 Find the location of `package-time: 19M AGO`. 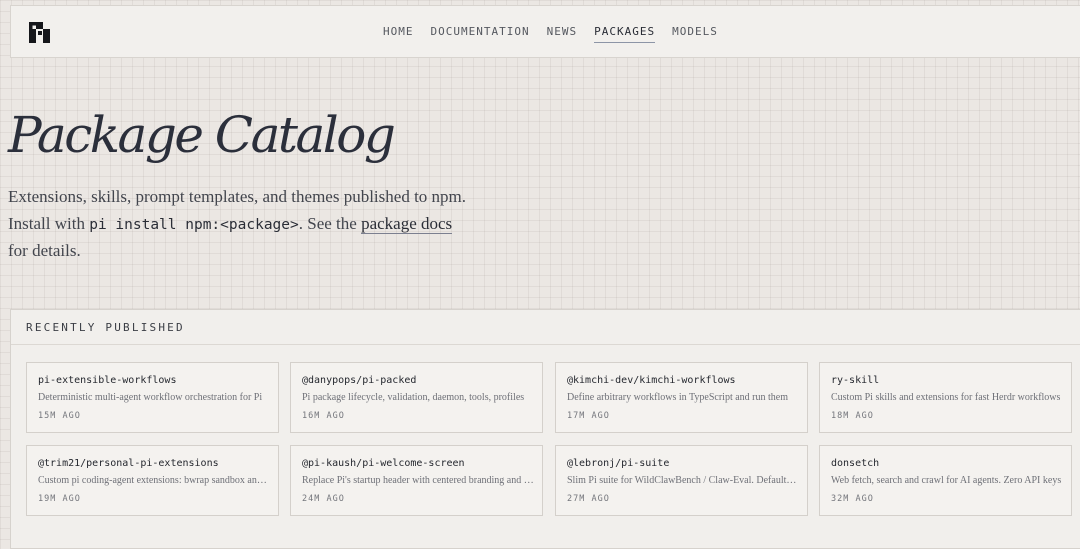

package-time: 19M AGO is located at coordinates (59, 499).